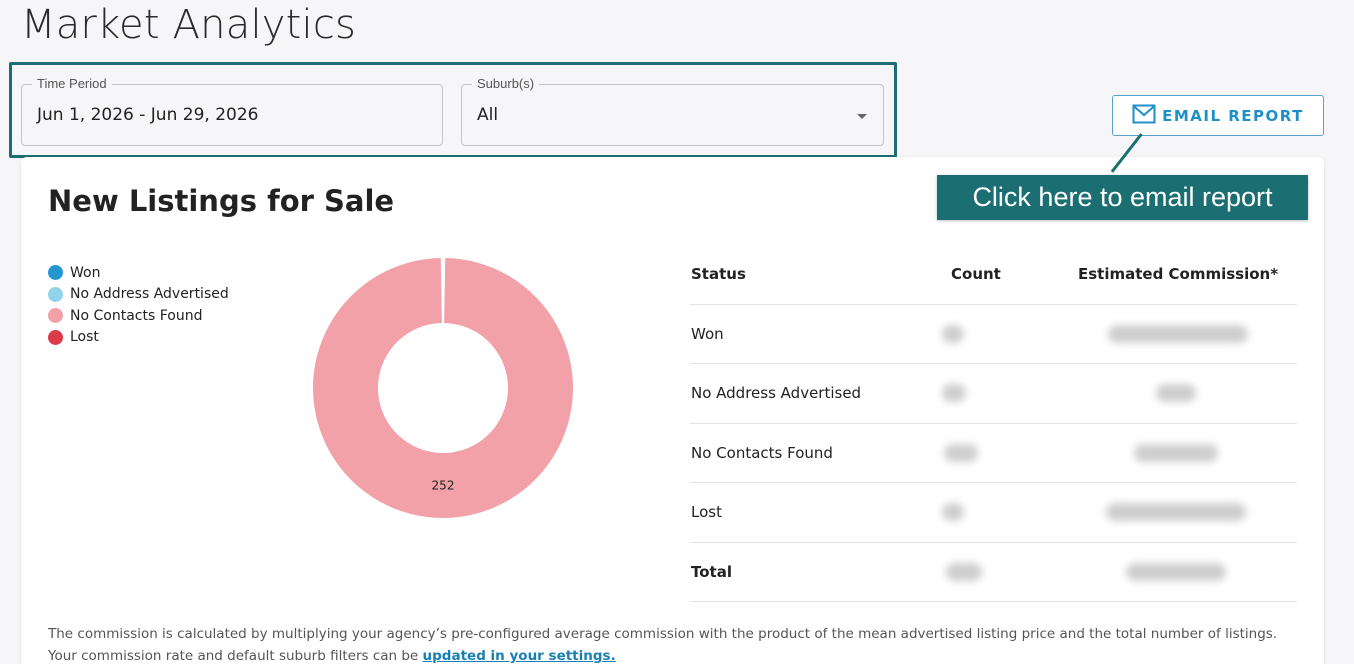 This screenshot has width=1354, height=664. Describe the element at coordinates (149, 294) in the screenshot. I see `legend-label-no-address: No Address Advertised` at that location.